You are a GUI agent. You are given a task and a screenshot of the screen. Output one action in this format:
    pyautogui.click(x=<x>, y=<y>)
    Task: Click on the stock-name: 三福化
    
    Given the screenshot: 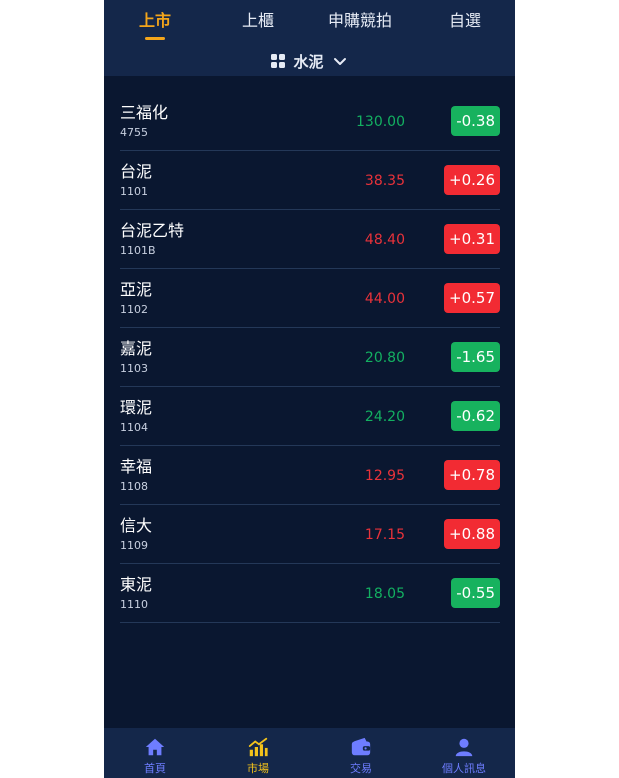 What is the action you would take?
    pyautogui.click(x=144, y=112)
    